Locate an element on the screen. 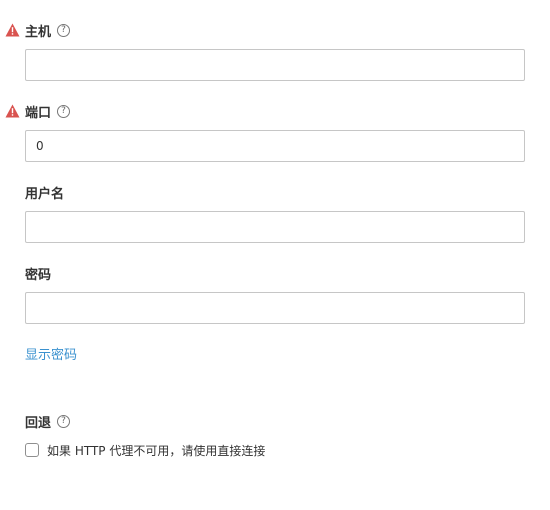 This screenshot has height=510, width=550. fallback-checkbox-row: 如果 HTTP 代理不可用，请使用直接连接 is located at coordinates (145, 450).